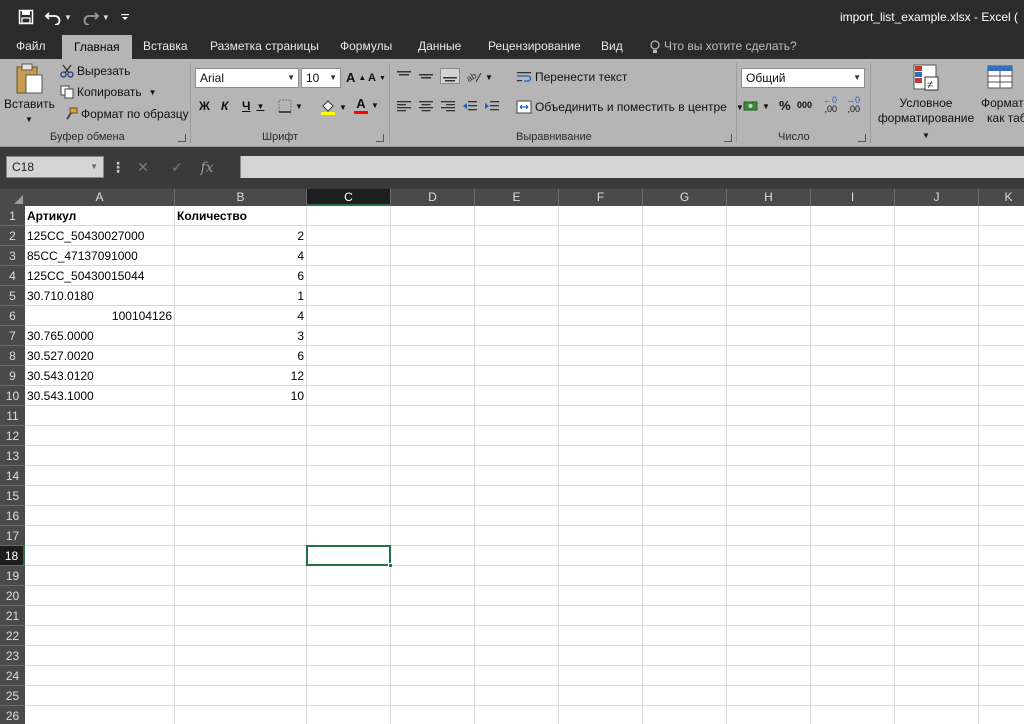 The image size is (1024, 724). I want to click on cell-i4, so click(853, 276).